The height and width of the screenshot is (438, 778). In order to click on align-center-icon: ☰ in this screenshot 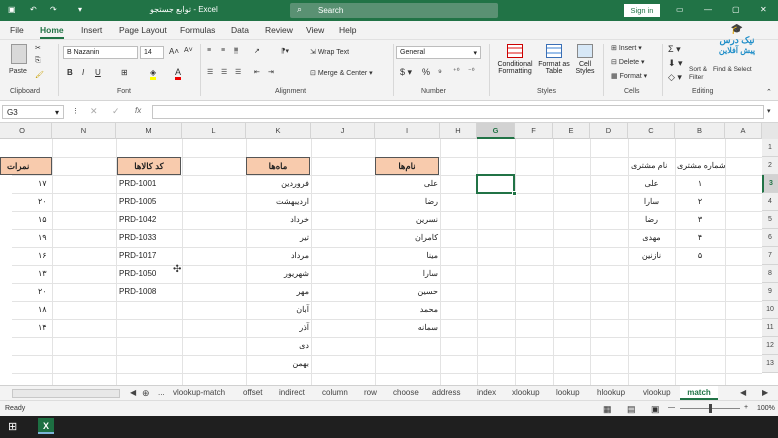, I will do `click(224, 72)`.